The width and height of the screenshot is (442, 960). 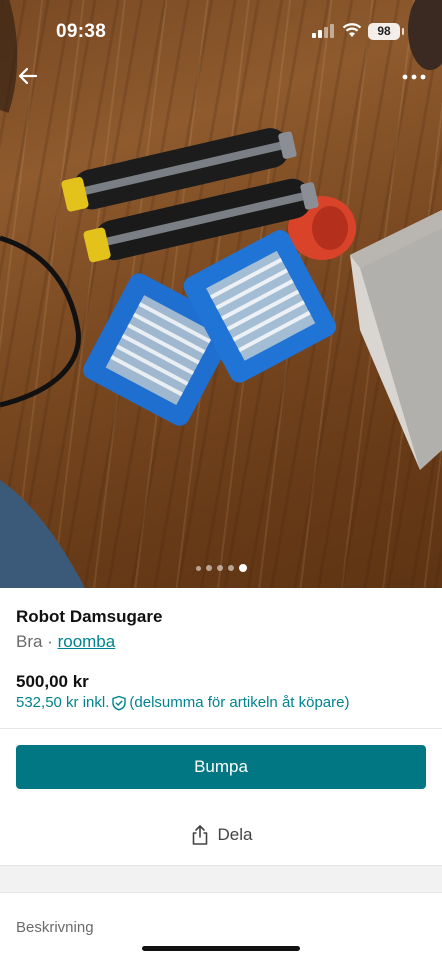 I want to click on pagination-dot-active, so click(x=242, y=568).